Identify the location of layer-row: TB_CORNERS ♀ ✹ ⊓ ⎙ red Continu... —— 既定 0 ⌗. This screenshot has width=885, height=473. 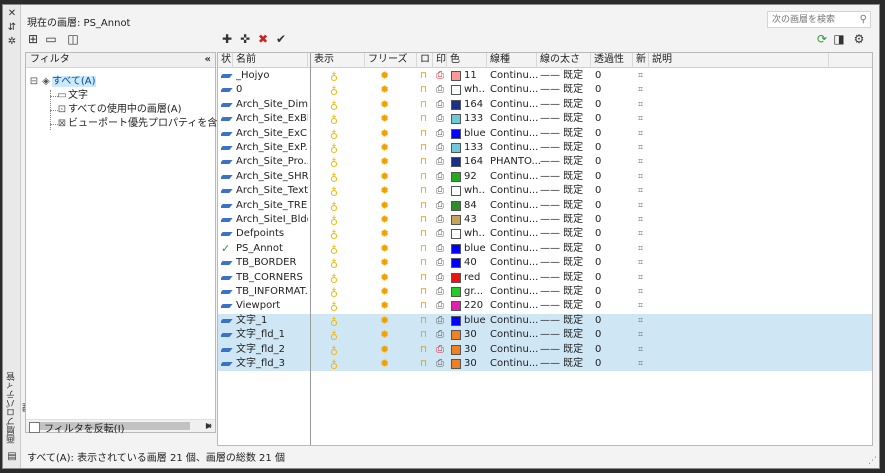
(545, 278).